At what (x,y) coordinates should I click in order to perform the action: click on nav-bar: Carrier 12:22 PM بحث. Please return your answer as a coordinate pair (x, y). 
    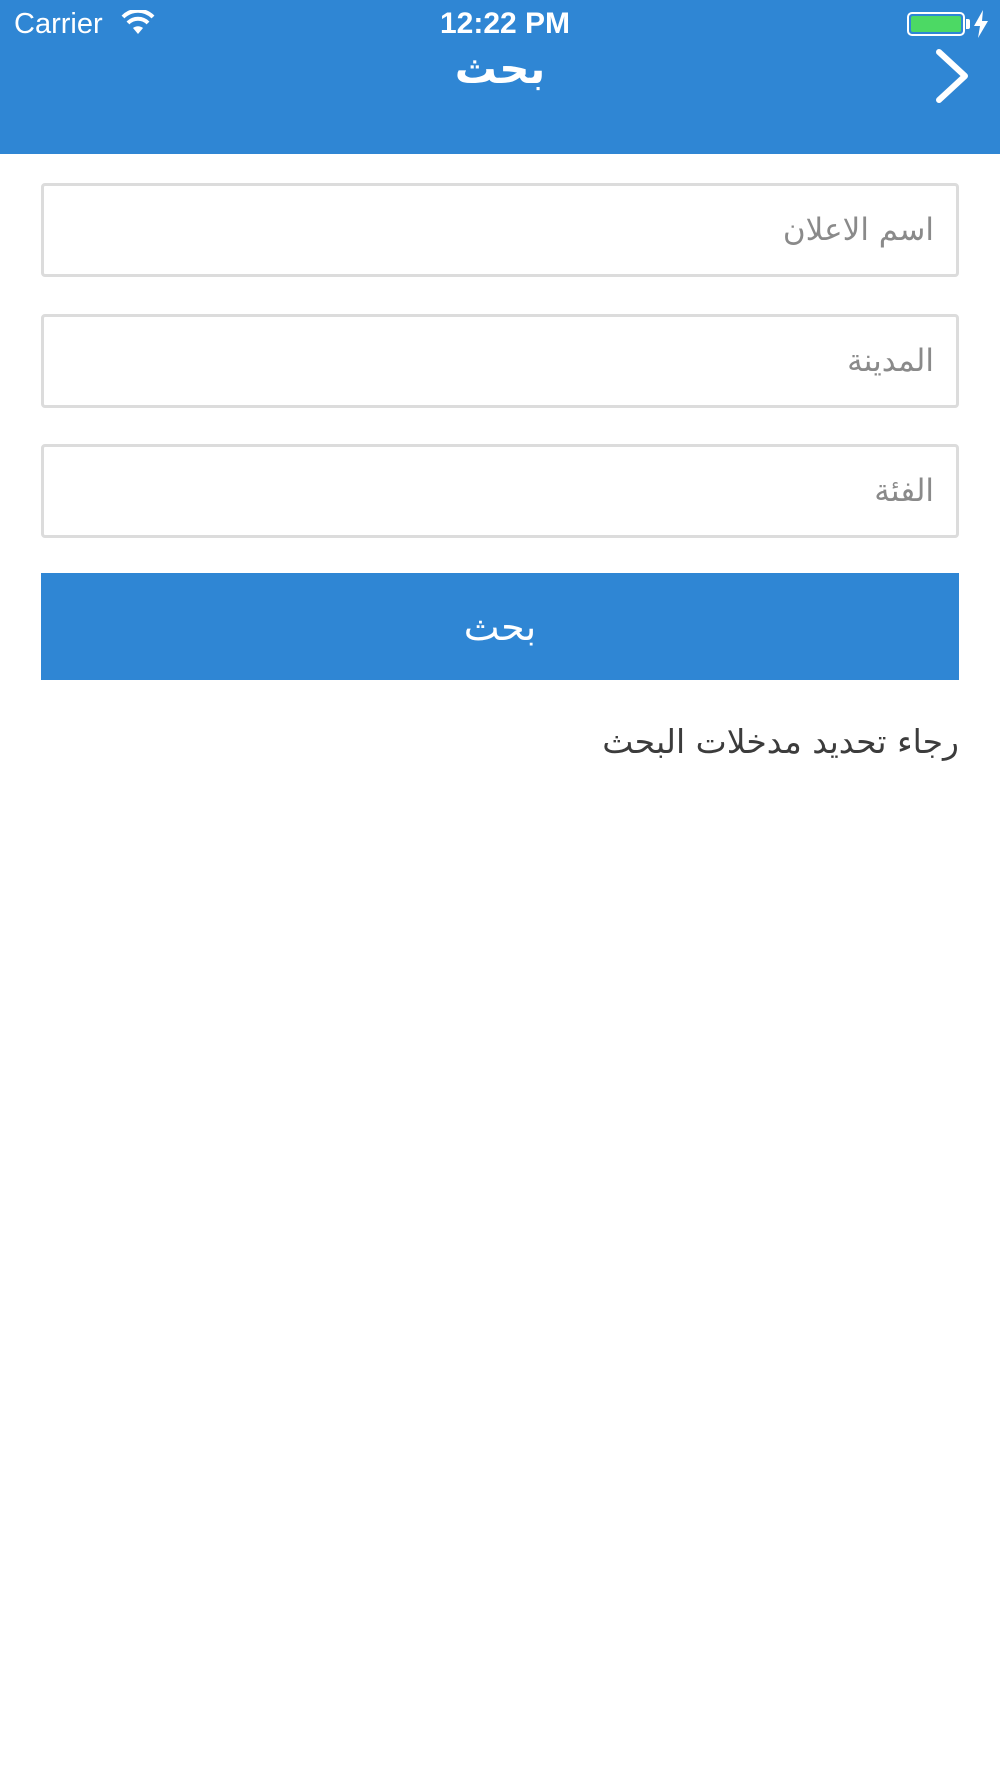
    Looking at the image, I should click on (500, 77).